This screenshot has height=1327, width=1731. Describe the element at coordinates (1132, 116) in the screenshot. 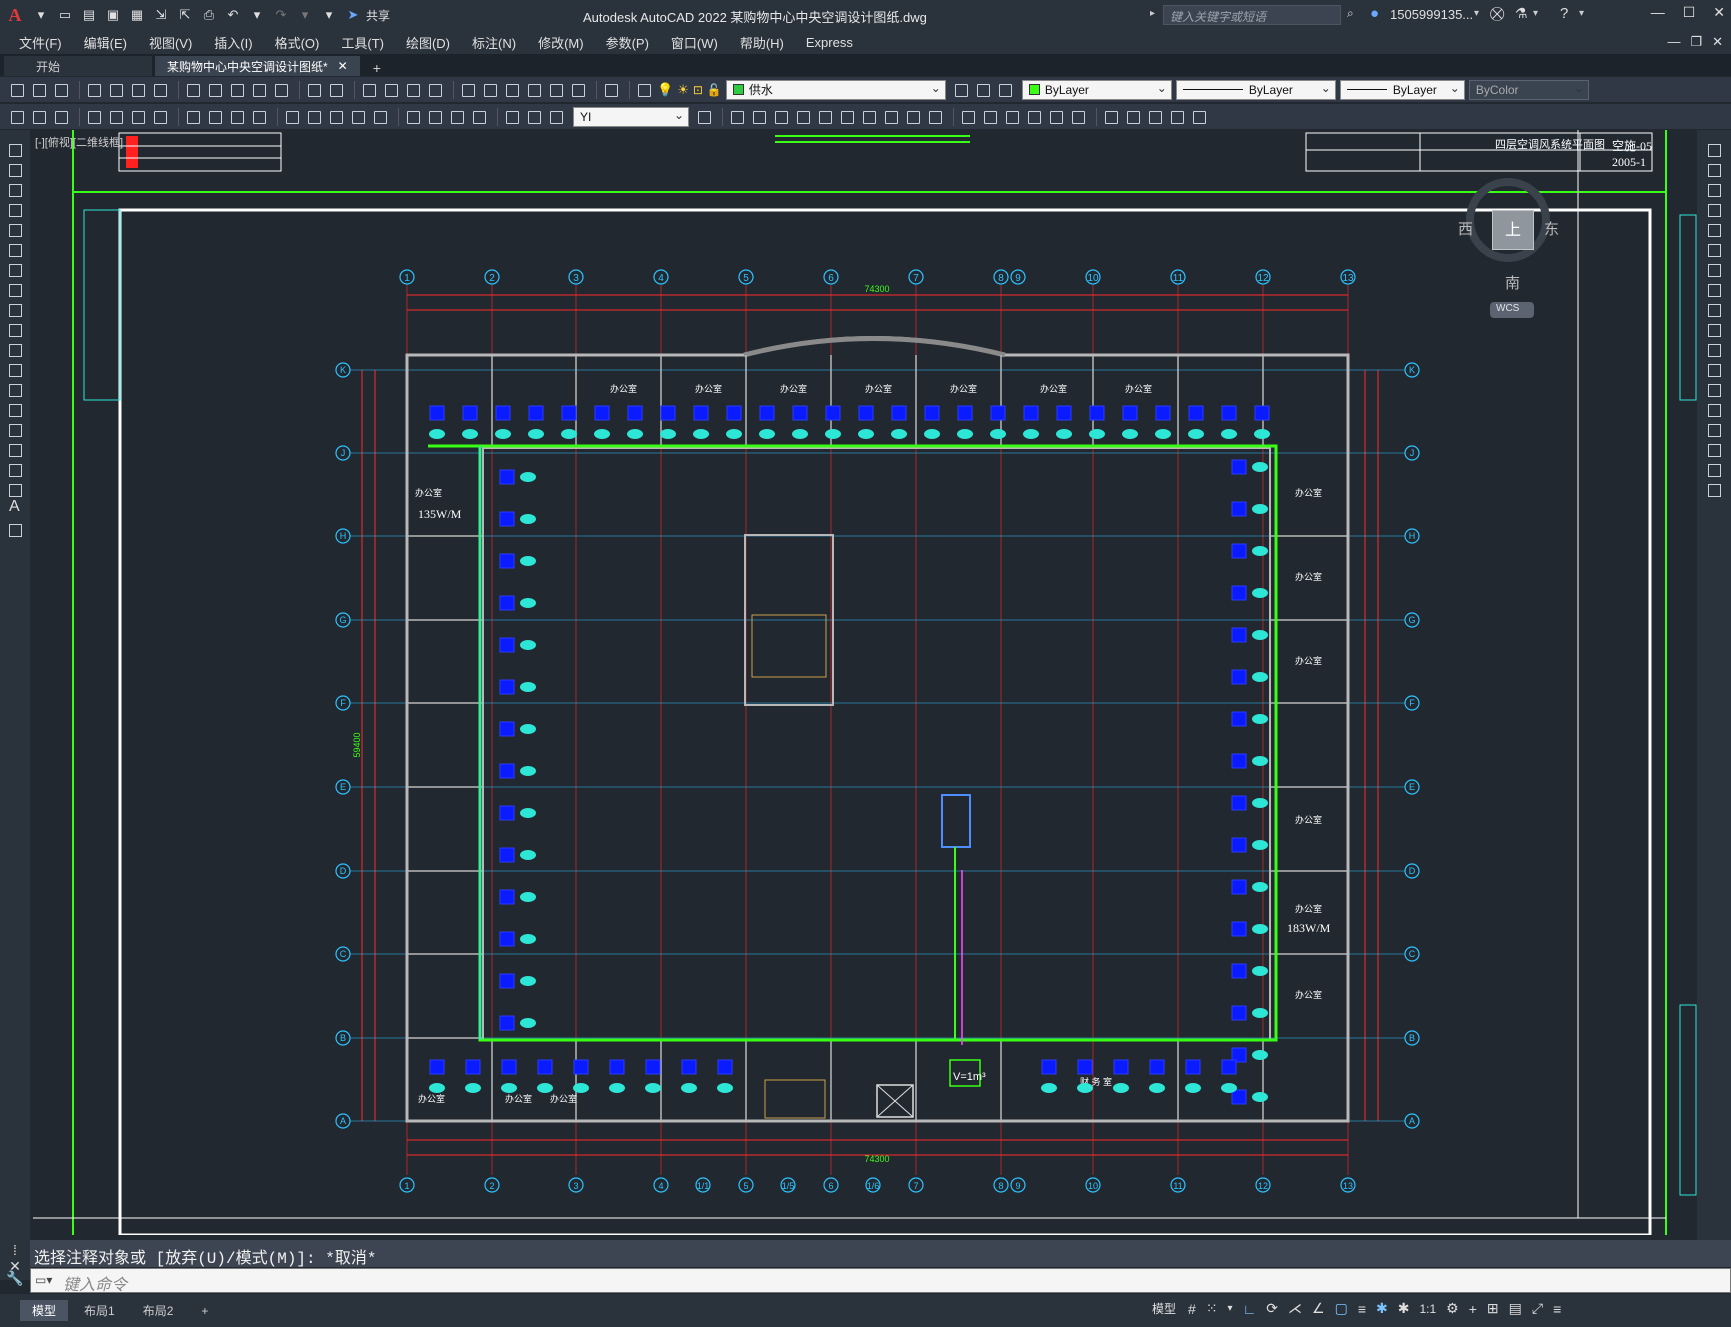

I see `ungroup-icon` at that location.